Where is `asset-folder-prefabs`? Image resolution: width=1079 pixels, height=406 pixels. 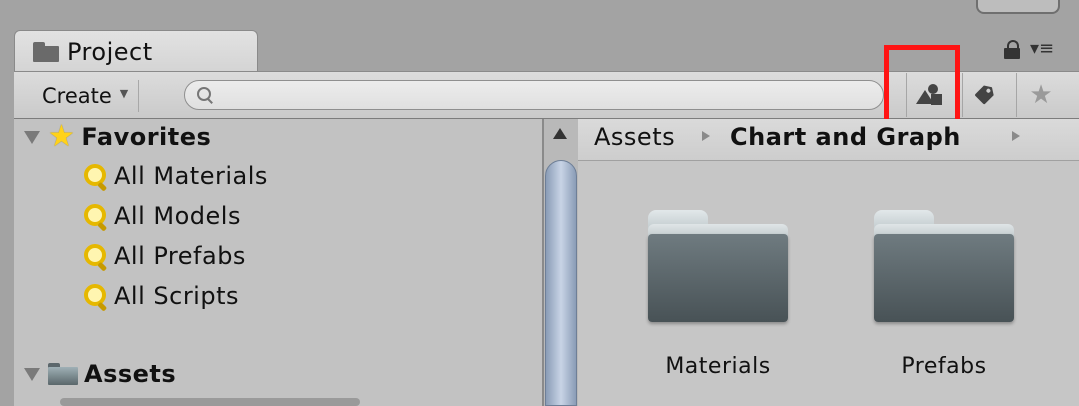 asset-folder-prefabs is located at coordinates (944, 266).